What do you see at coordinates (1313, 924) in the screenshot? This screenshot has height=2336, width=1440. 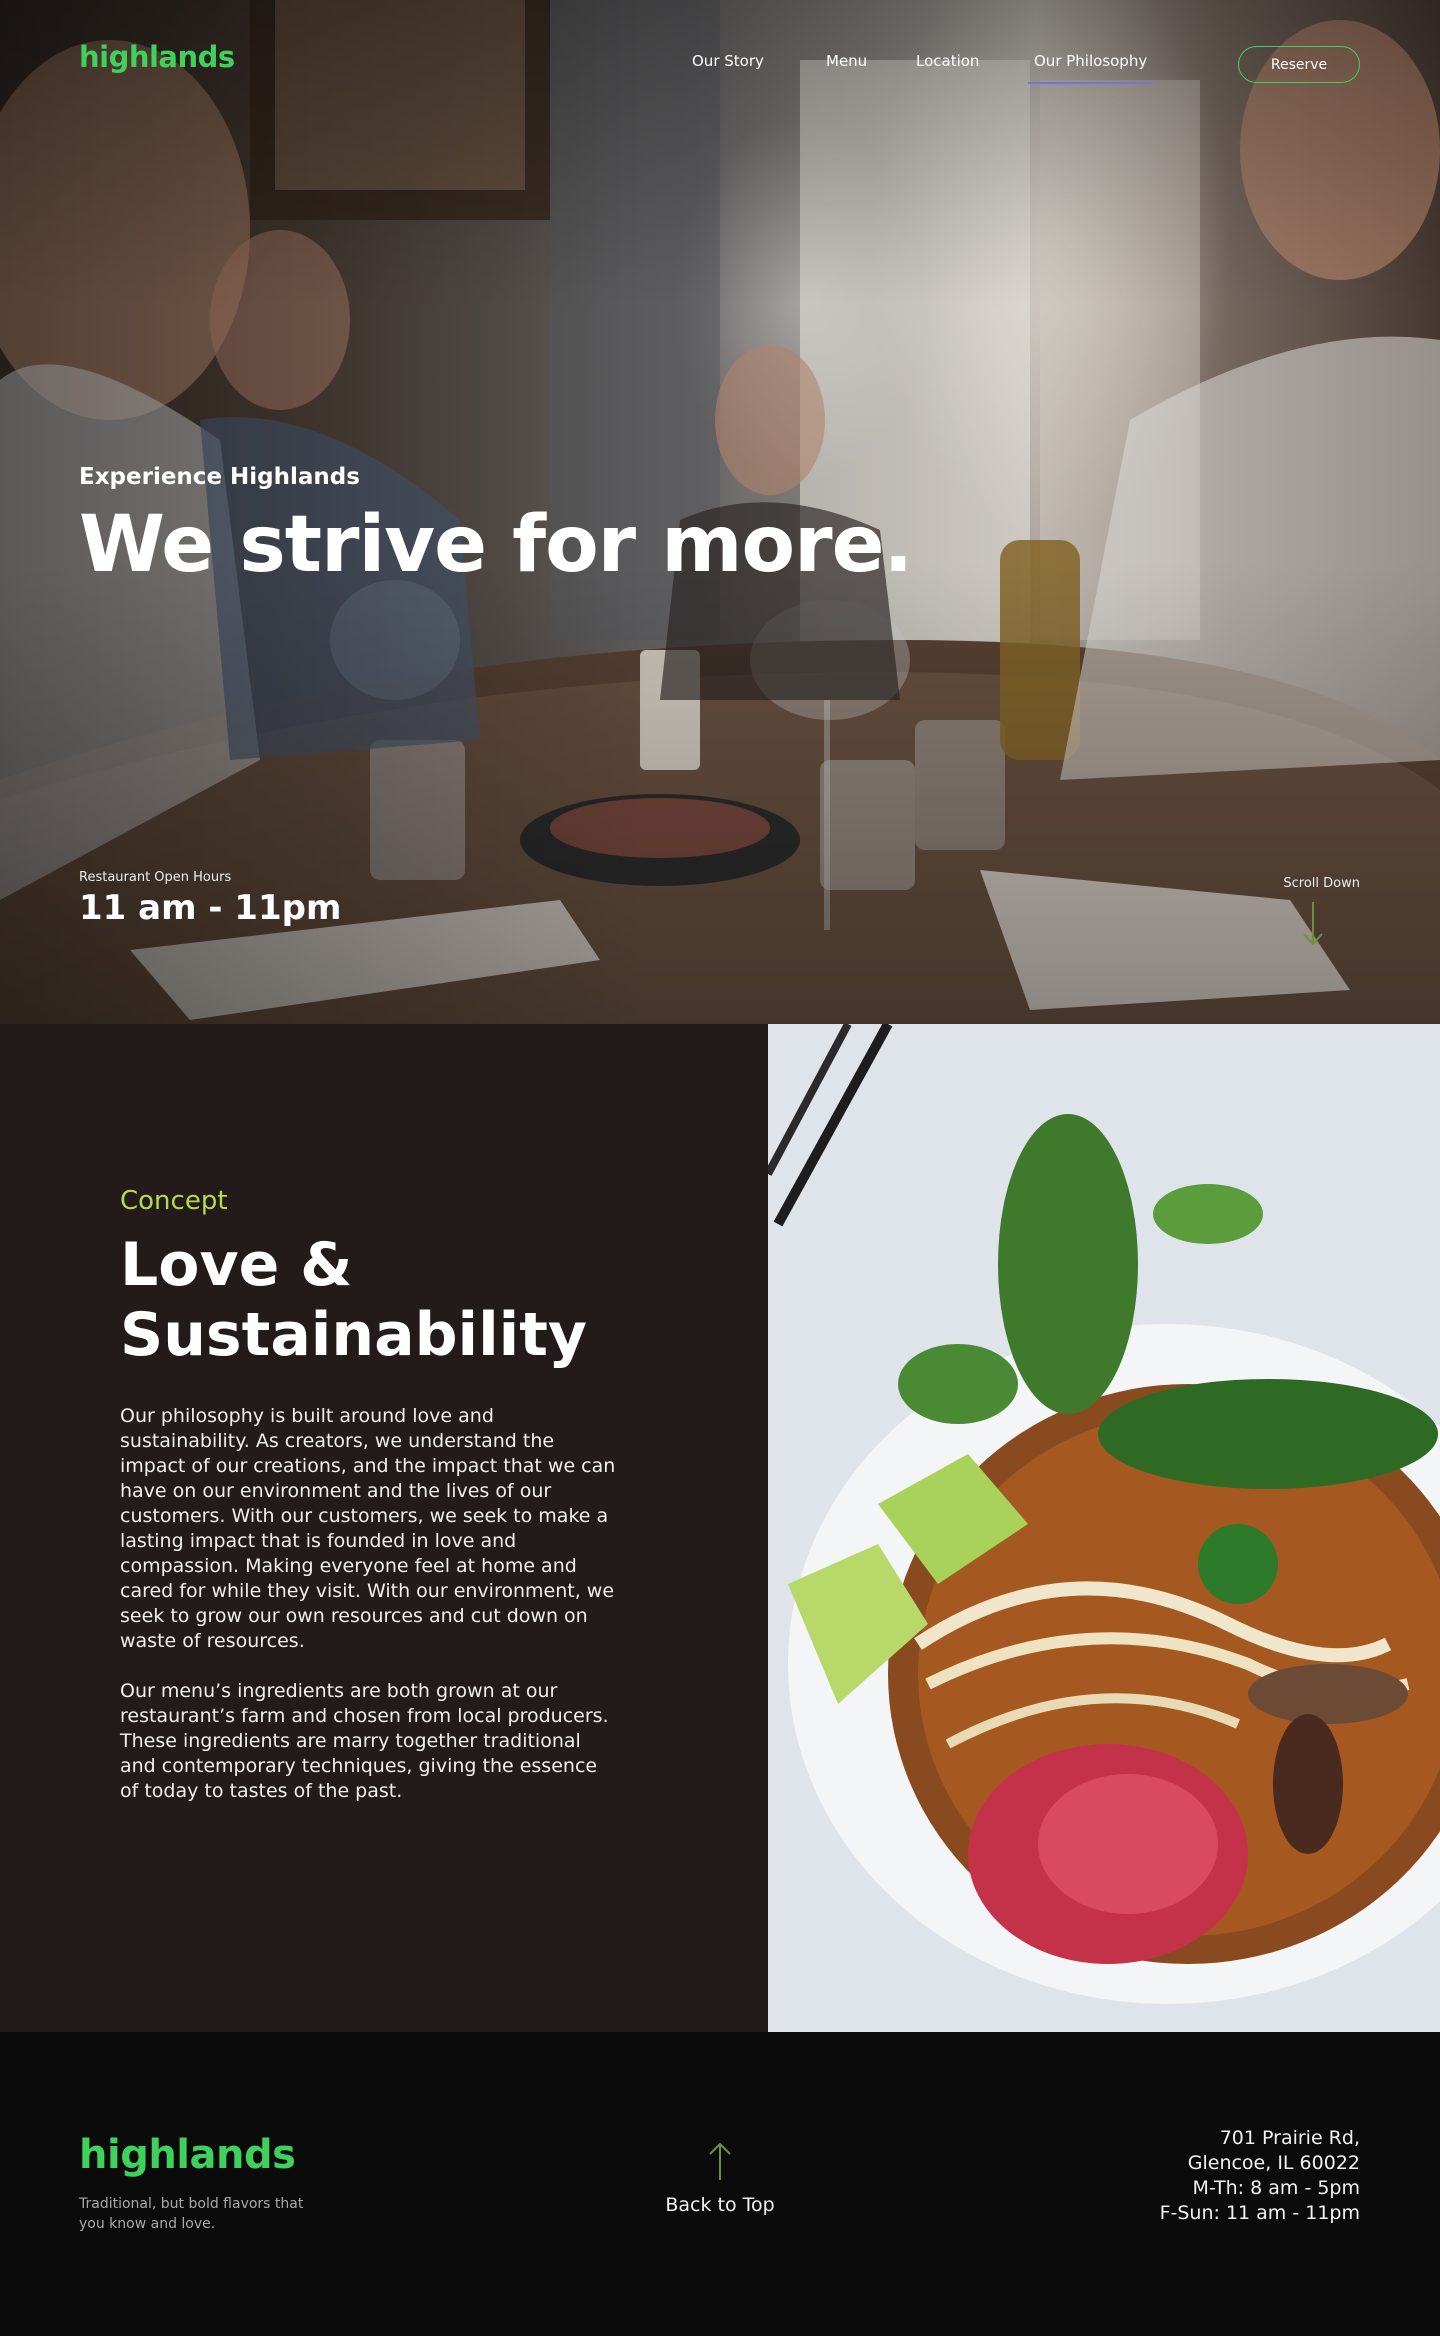 I see `arrow-down-icon` at bounding box center [1313, 924].